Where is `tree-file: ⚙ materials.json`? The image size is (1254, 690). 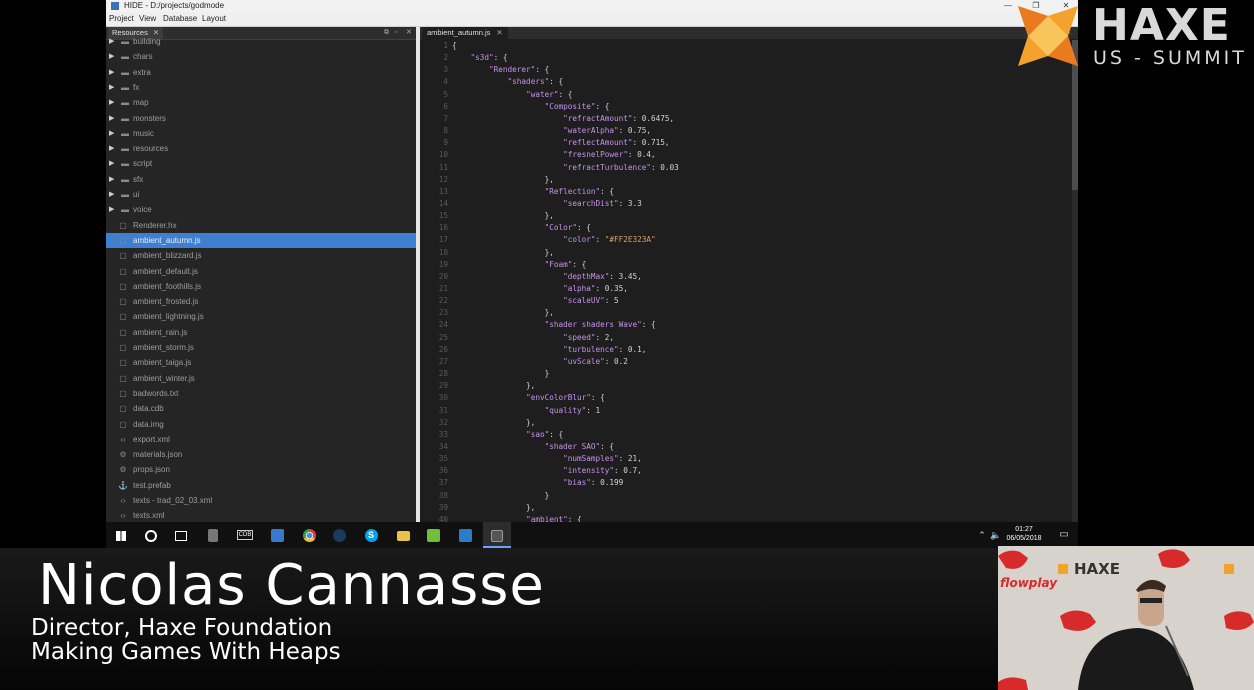
tree-file: ⚙ materials.json is located at coordinates (261, 454).